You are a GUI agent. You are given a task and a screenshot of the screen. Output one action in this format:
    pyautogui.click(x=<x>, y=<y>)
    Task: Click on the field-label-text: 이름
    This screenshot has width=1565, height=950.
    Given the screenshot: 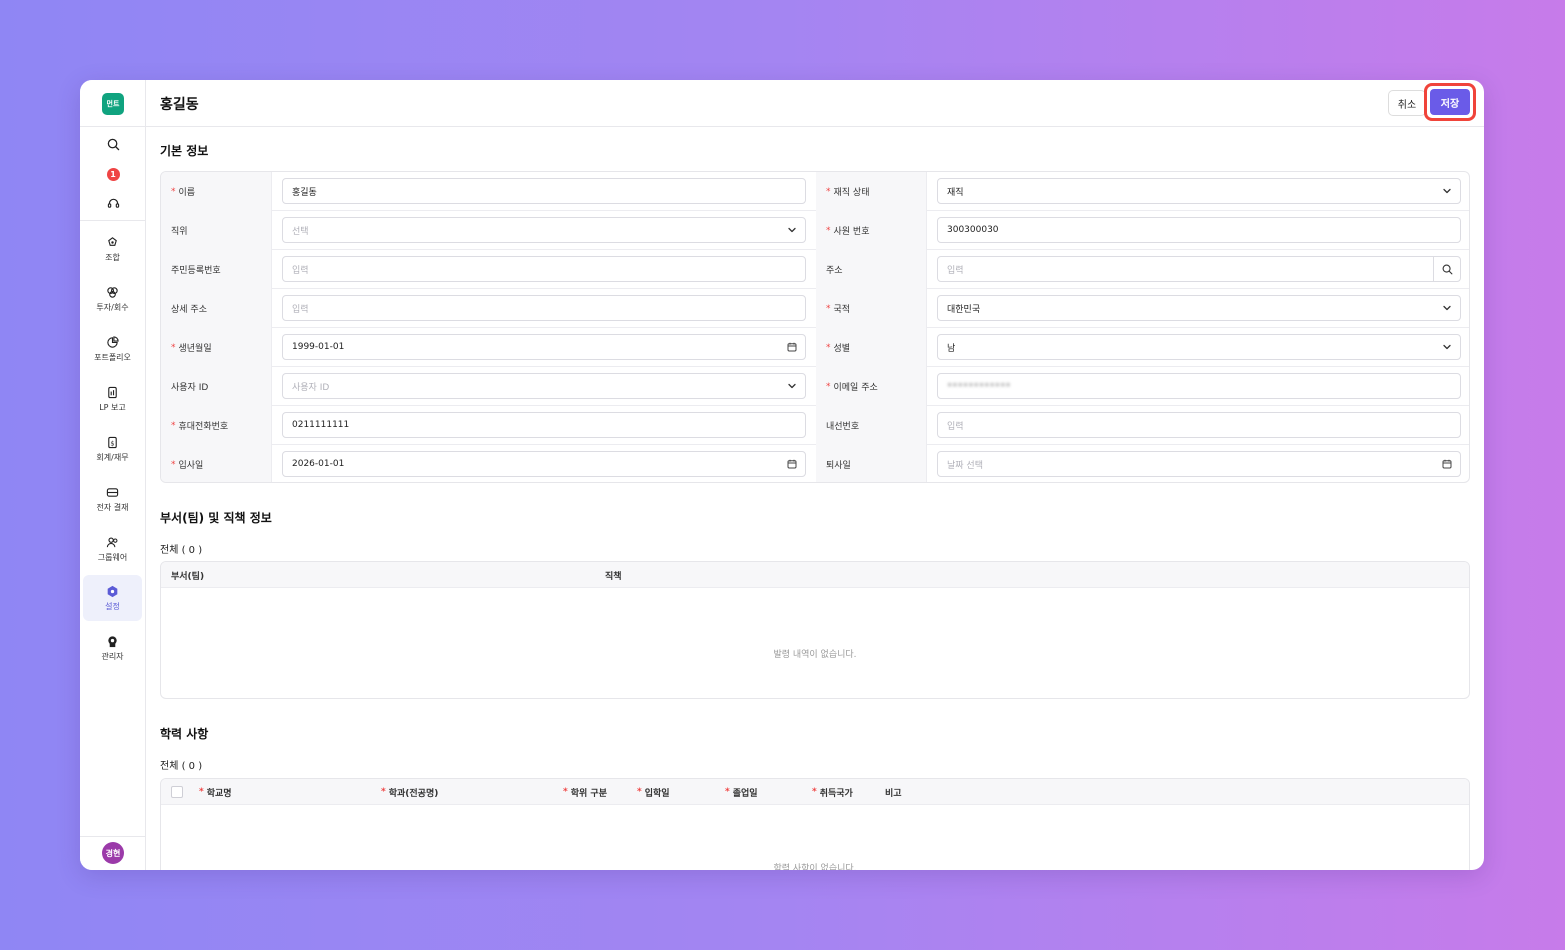 What is the action you would take?
    pyautogui.click(x=187, y=193)
    